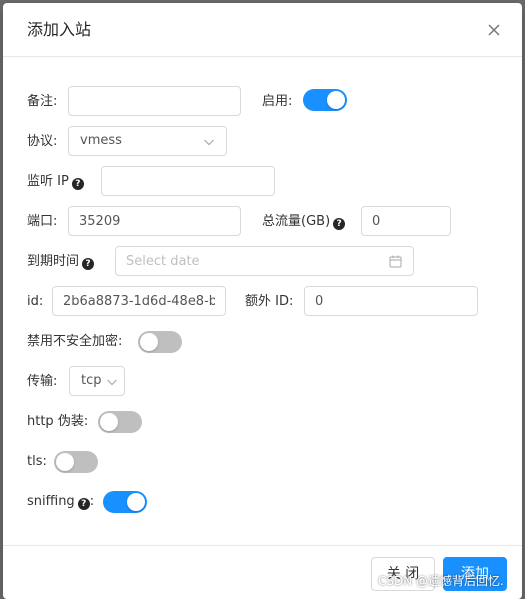  Describe the element at coordinates (277, 101) in the screenshot. I see `enable-label: 启用:` at that location.